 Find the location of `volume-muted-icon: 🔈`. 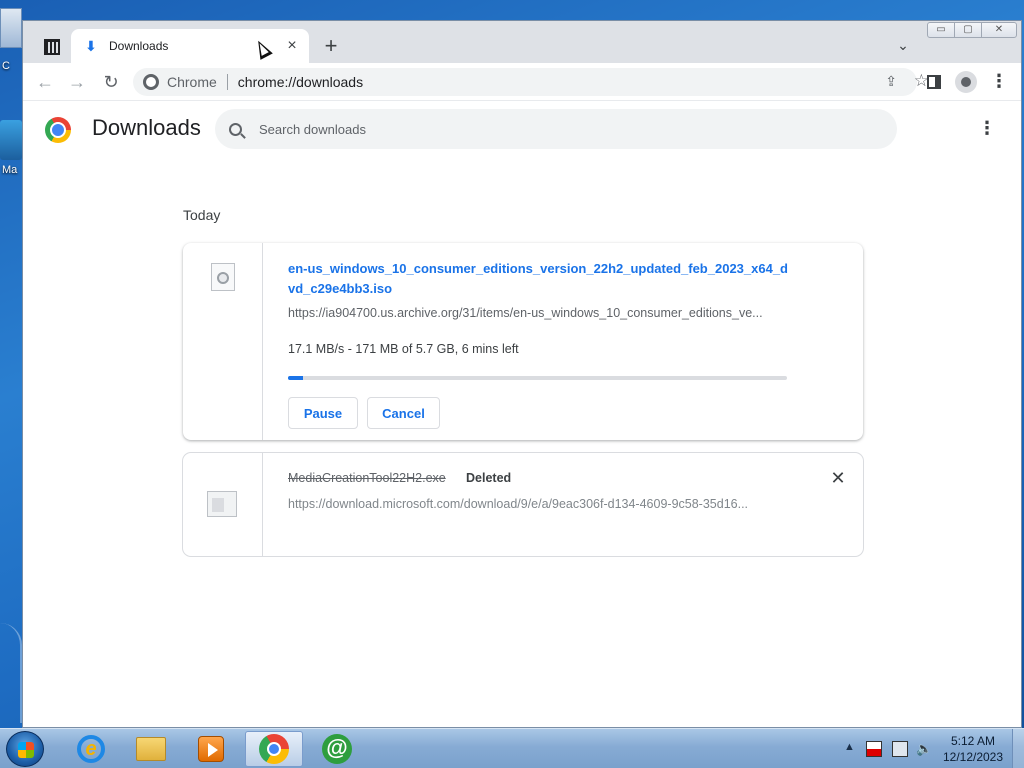

volume-muted-icon: 🔈 is located at coordinates (924, 749).